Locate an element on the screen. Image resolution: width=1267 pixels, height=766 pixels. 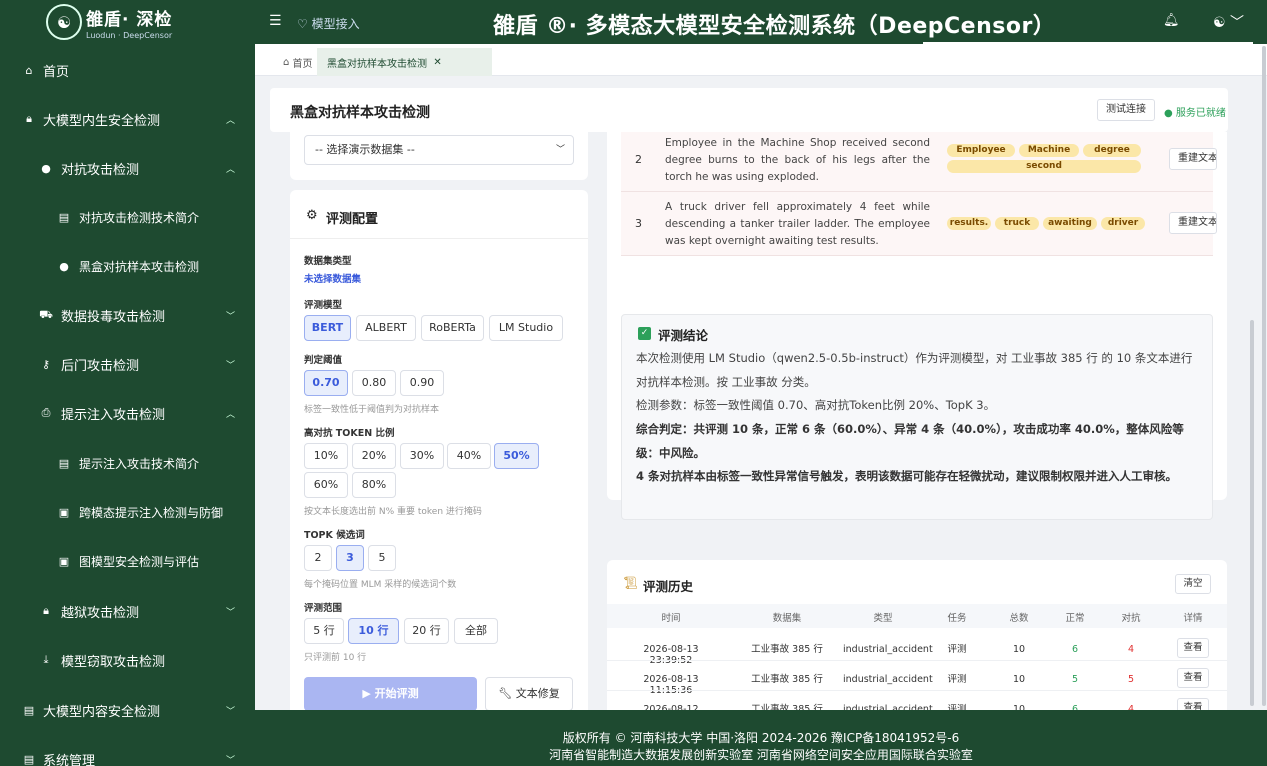
sidebar-item-adversarial-intro: ▤ 对抗攻击检测技术简介 is located at coordinates (127, 217).